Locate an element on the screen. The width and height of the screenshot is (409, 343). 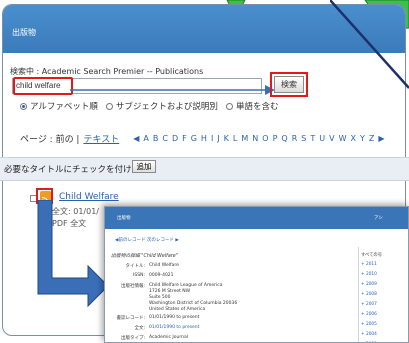
radio-label: アルファベット順 is located at coordinates (64, 107).